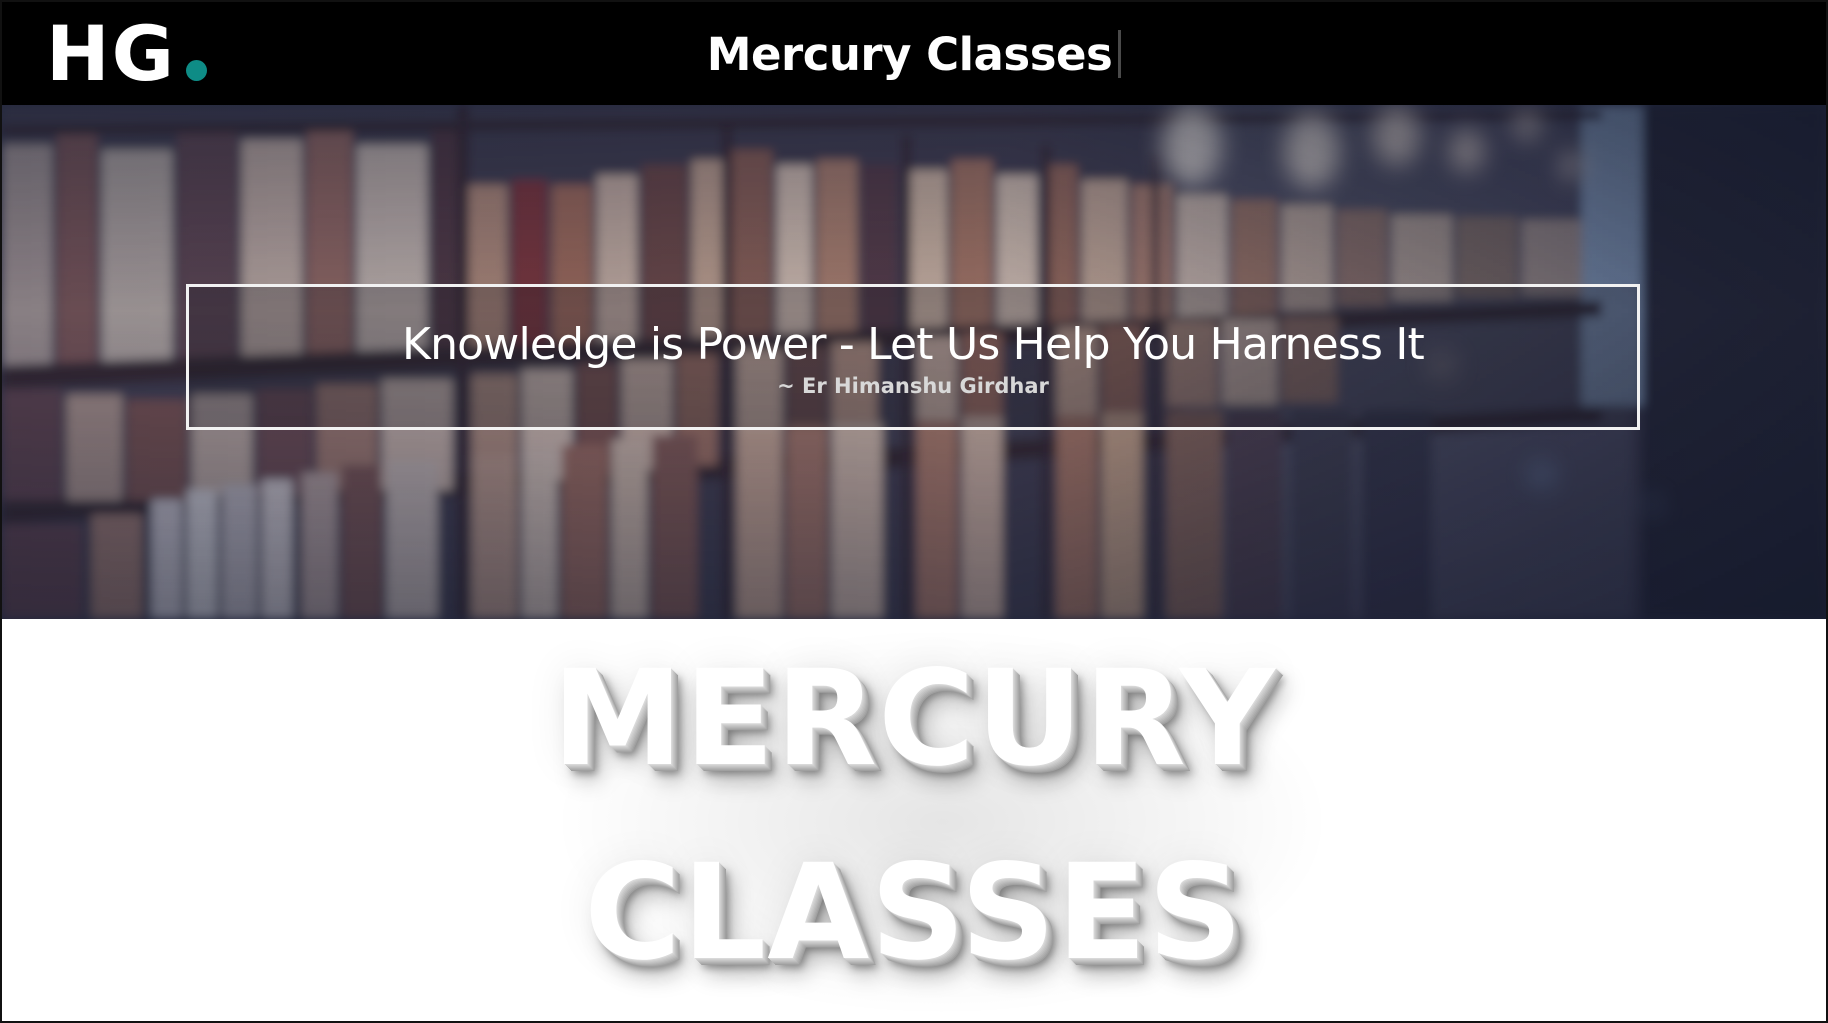 The width and height of the screenshot is (1828, 1023). What do you see at coordinates (909, 54) in the screenshot?
I see `title-text: Mercury Classes` at bounding box center [909, 54].